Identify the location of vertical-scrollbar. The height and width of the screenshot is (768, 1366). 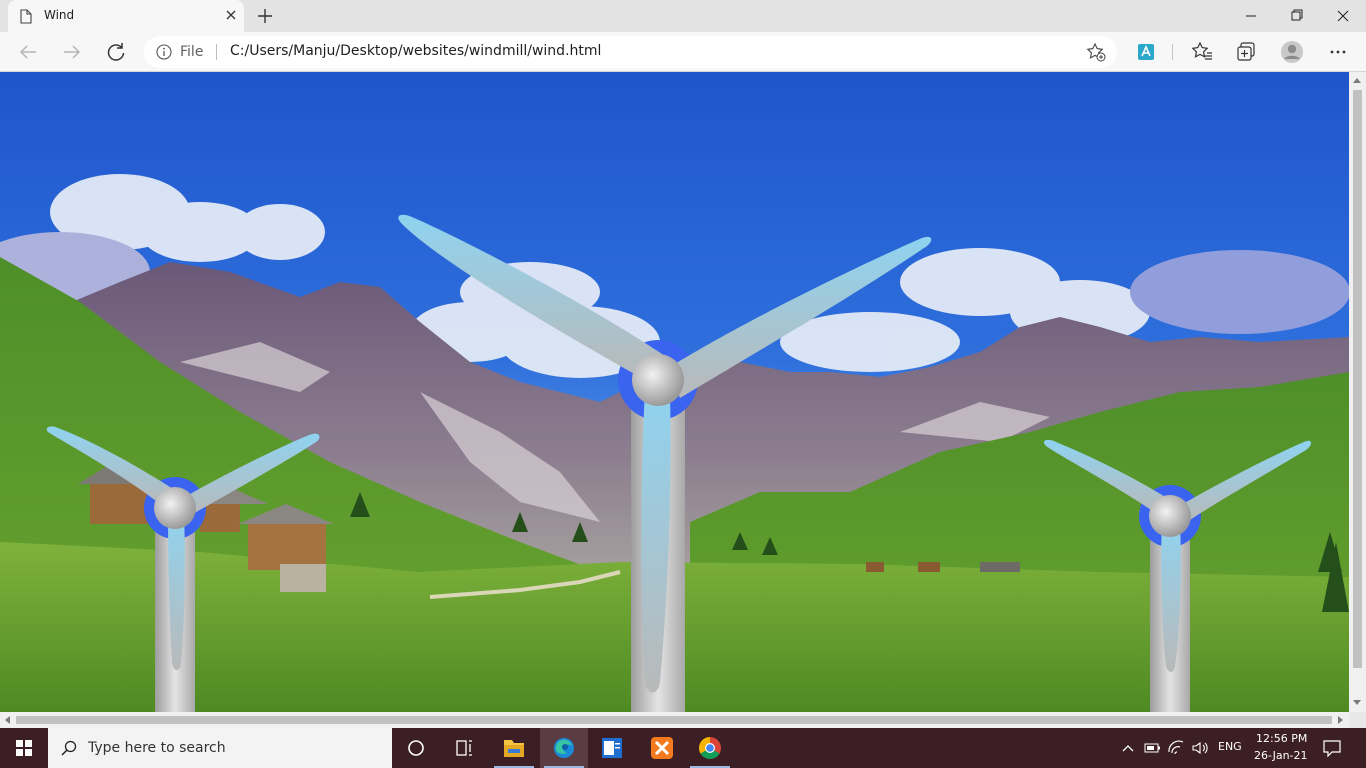
(1357, 392).